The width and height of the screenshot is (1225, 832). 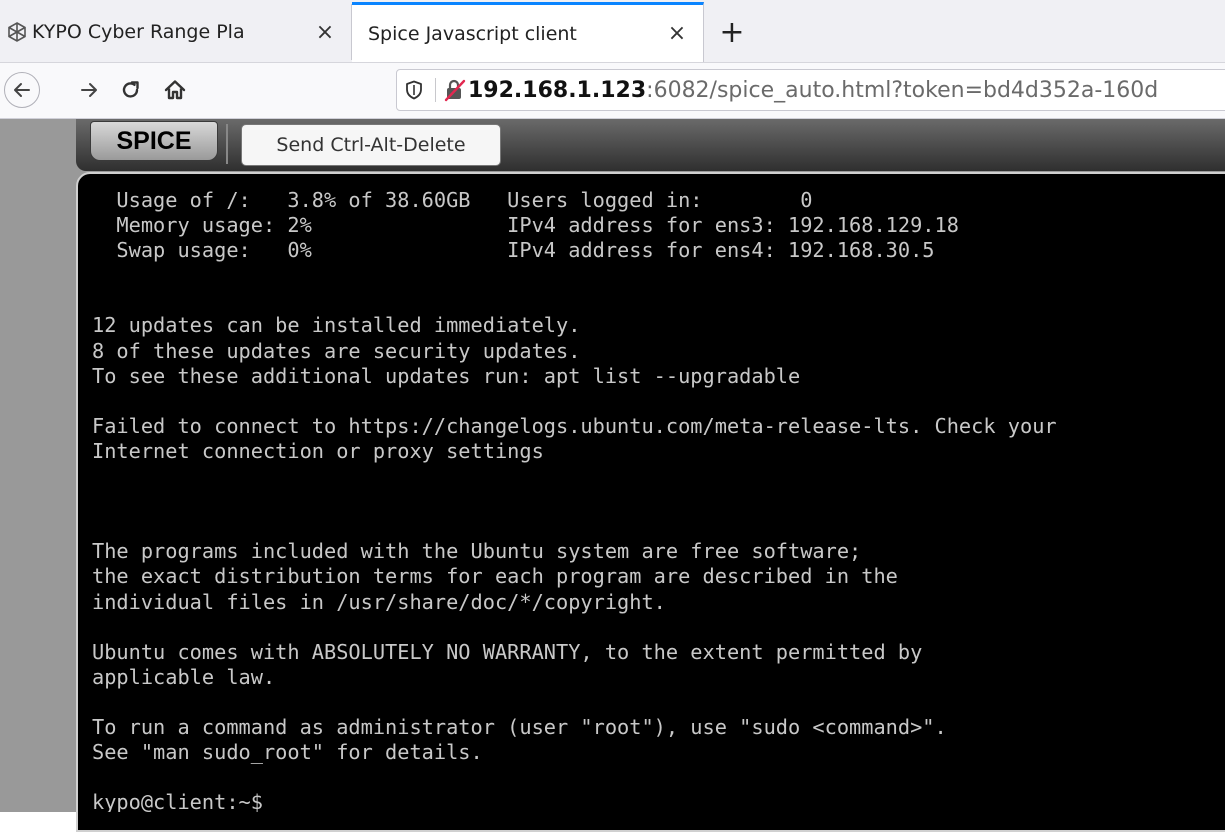 I want to click on tab-title: KYPO Cyber Range Pla, so click(x=138, y=32).